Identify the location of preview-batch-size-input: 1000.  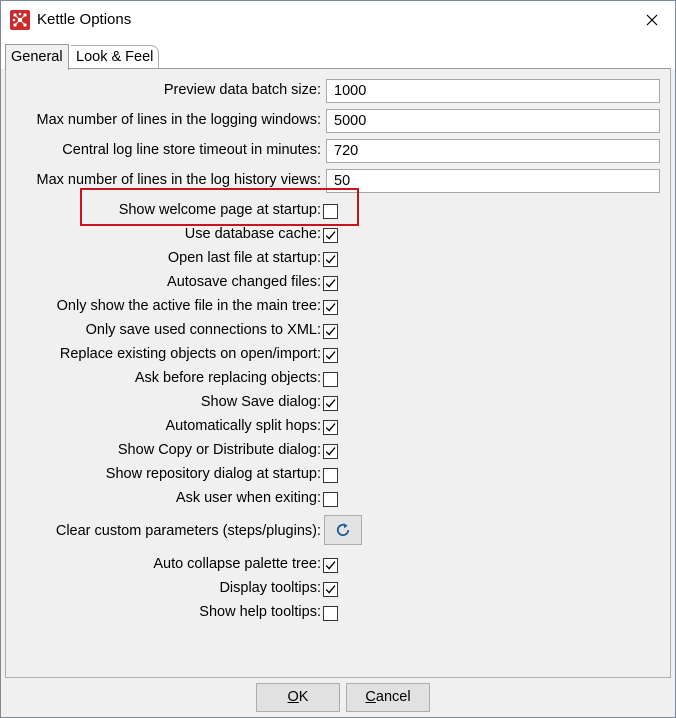
(493, 91).